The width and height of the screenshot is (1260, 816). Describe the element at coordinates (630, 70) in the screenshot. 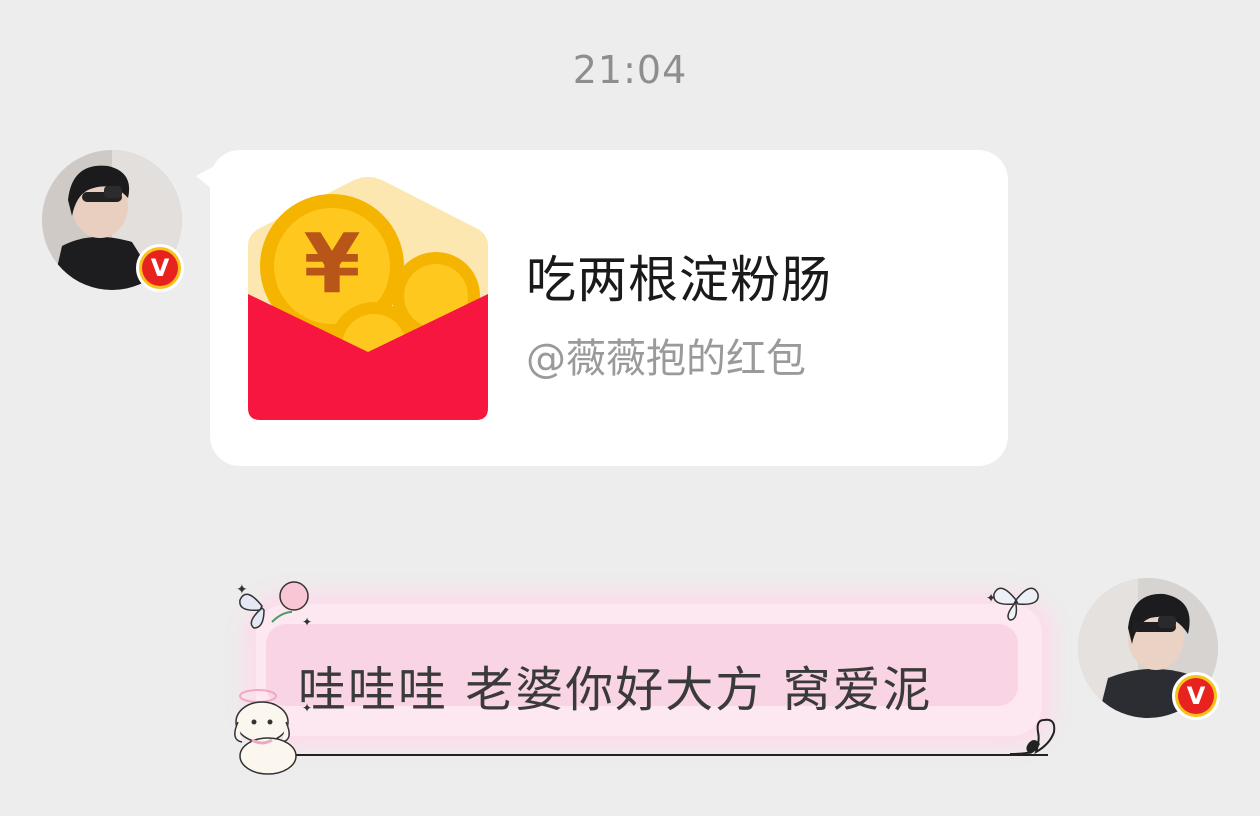

I see `message-timestamp: 21:04` at that location.